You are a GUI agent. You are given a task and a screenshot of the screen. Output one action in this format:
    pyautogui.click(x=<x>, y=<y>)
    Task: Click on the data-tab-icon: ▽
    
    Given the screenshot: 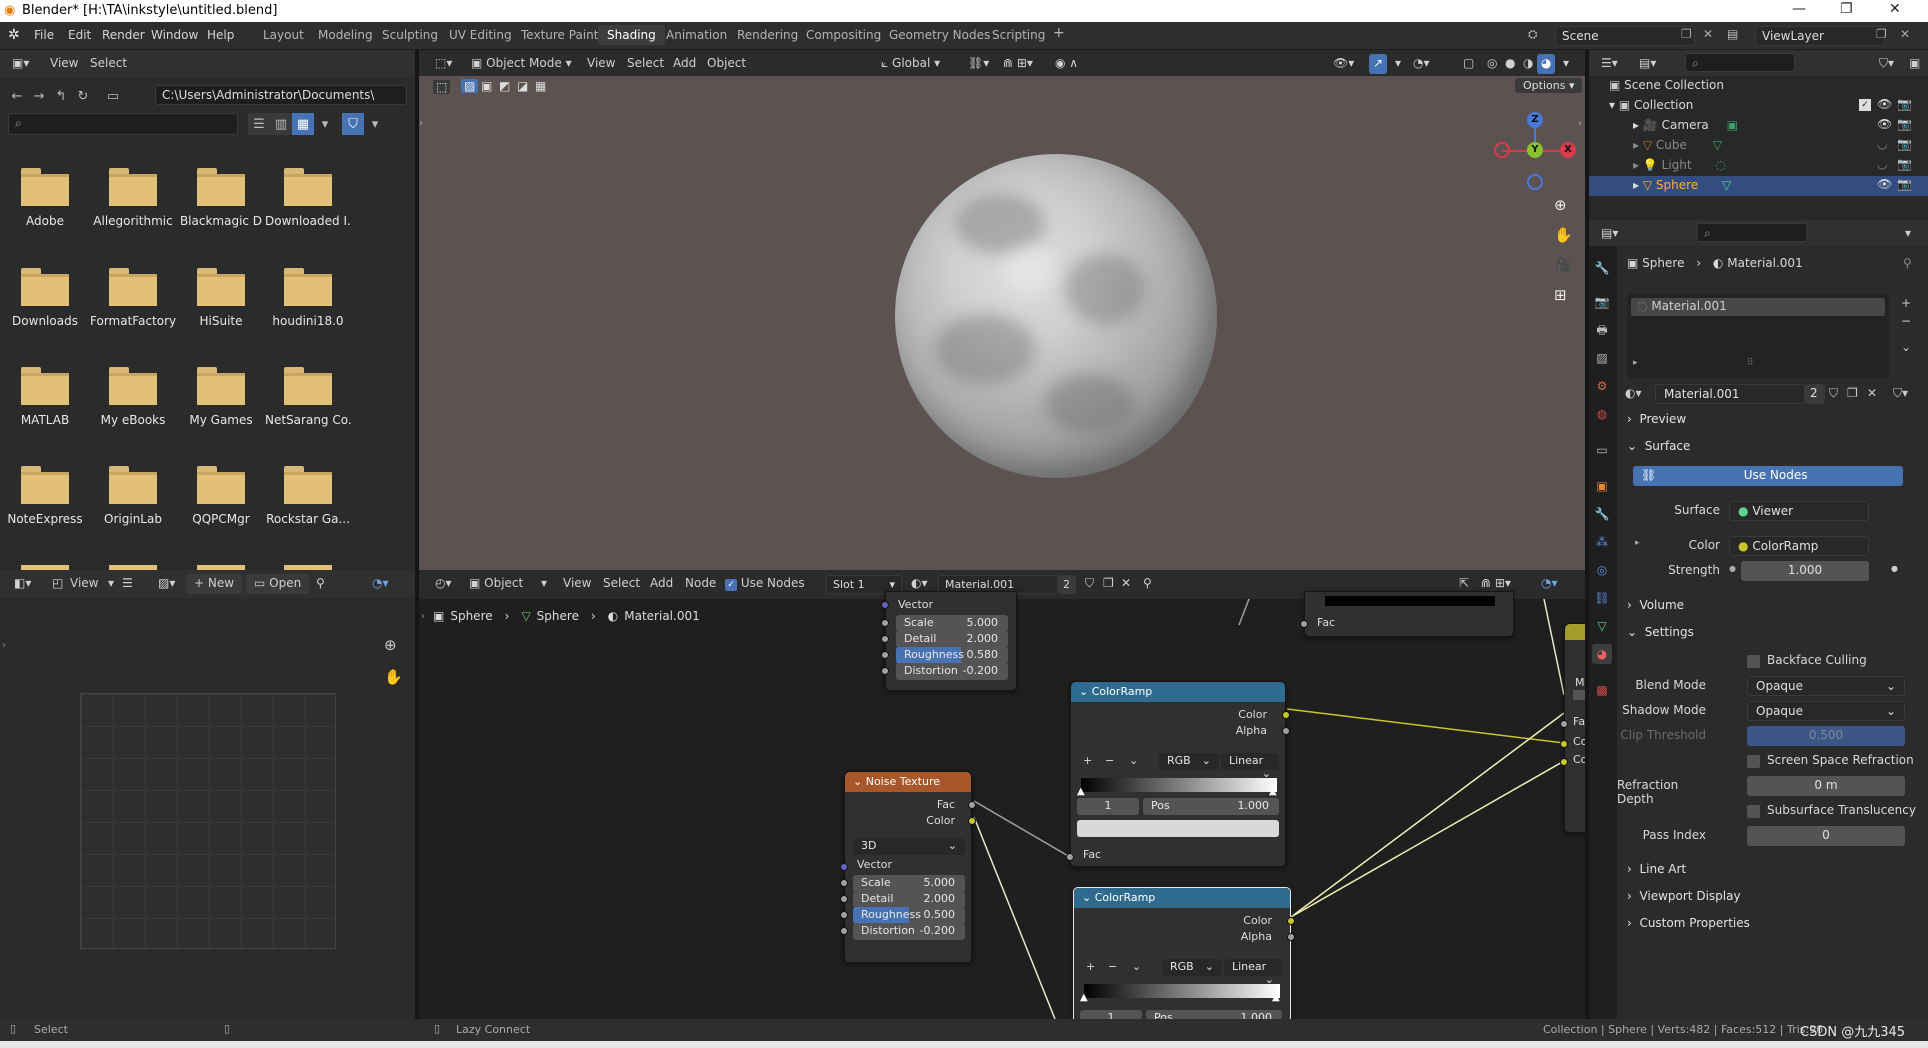 What is the action you would take?
    pyautogui.click(x=1602, y=626)
    